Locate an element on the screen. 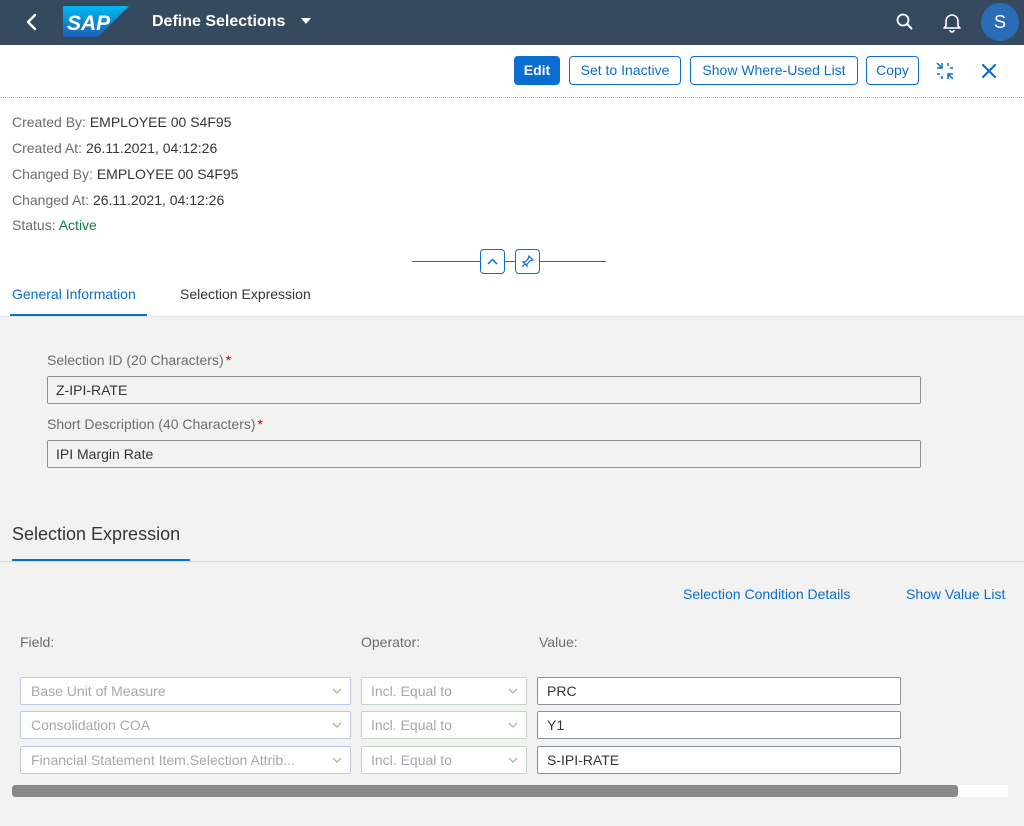  created-at: Created At: 26.11.2021, 04:12:26 is located at coordinates (114, 148).